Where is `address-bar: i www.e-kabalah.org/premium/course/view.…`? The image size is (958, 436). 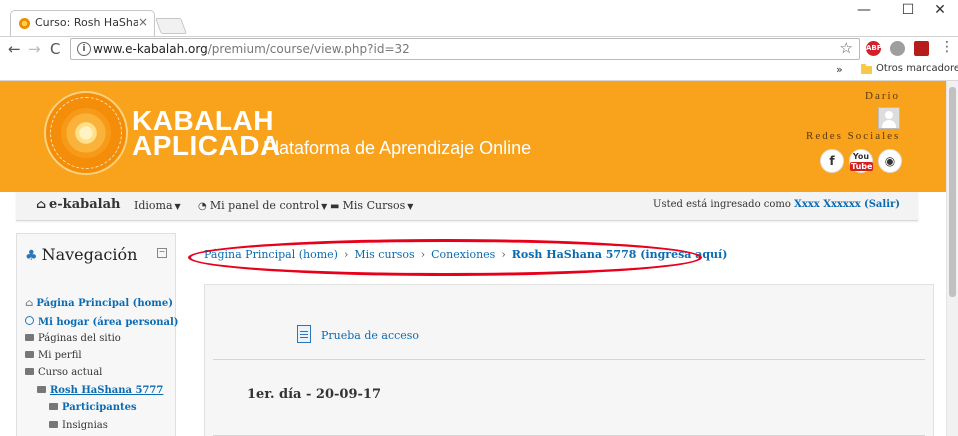
address-bar: i www.e-kabalah.org/premium/course/view.… is located at coordinates (465, 49).